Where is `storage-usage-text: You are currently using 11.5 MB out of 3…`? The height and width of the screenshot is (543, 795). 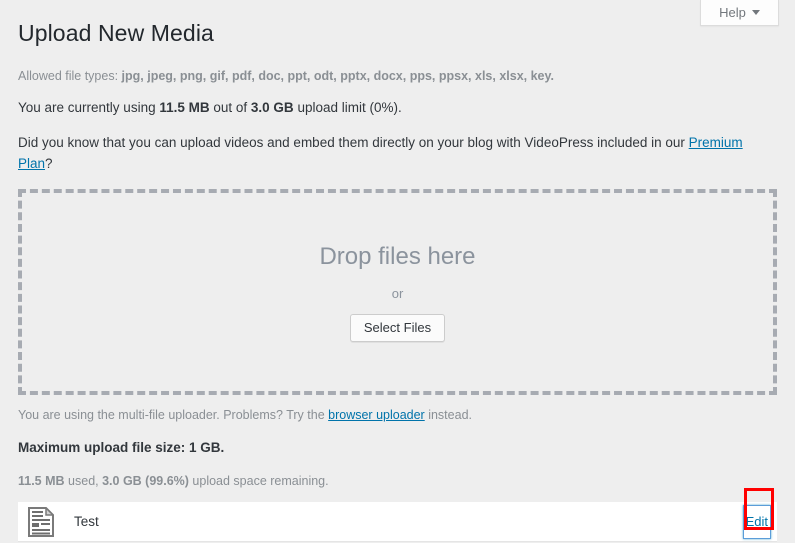 storage-usage-text: You are currently using 11.5 MB out of 3… is located at coordinates (397, 108).